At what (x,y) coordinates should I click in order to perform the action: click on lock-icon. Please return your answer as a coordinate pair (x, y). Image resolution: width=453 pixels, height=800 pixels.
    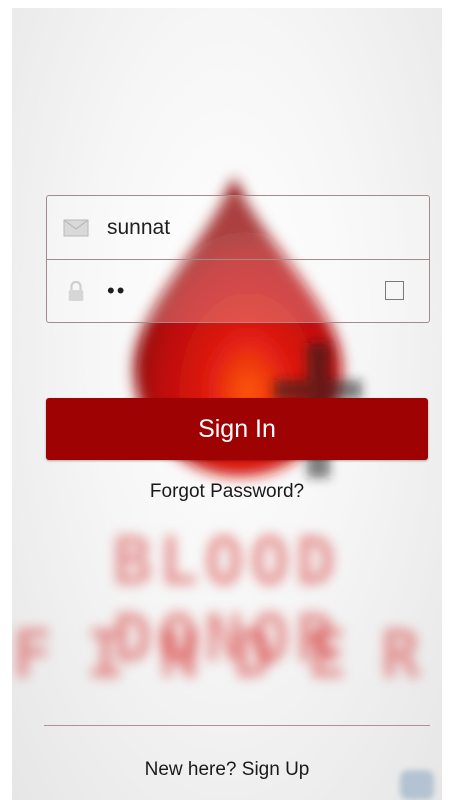
    Looking at the image, I should click on (76, 291).